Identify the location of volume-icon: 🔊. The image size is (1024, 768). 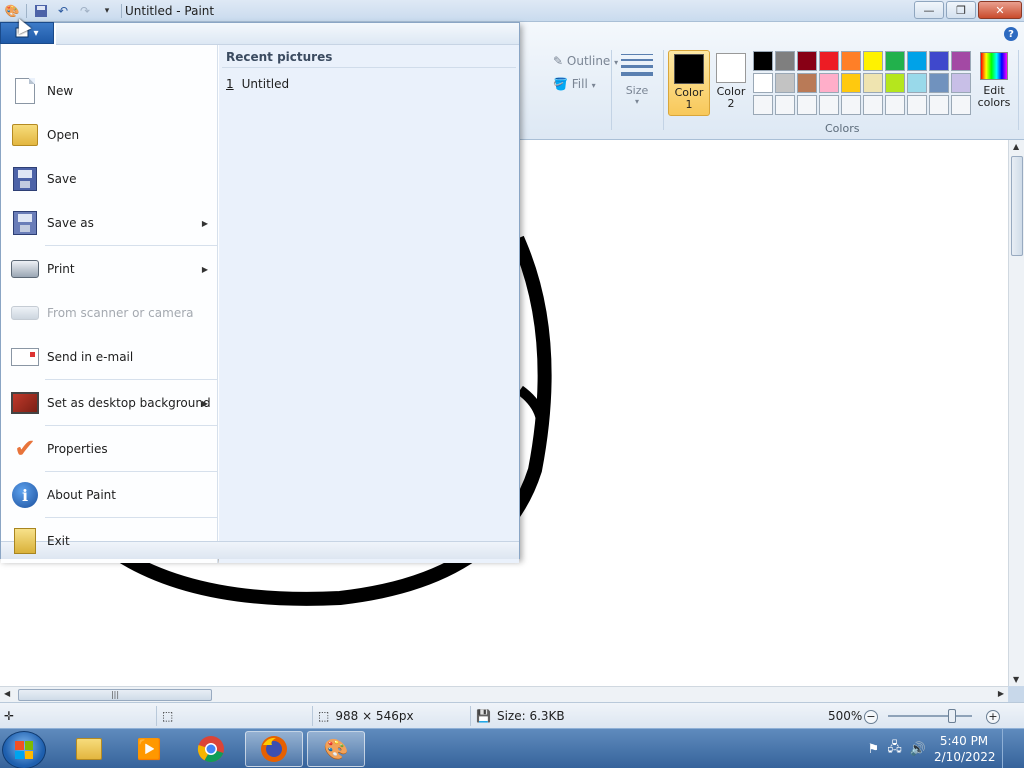
(918, 749).